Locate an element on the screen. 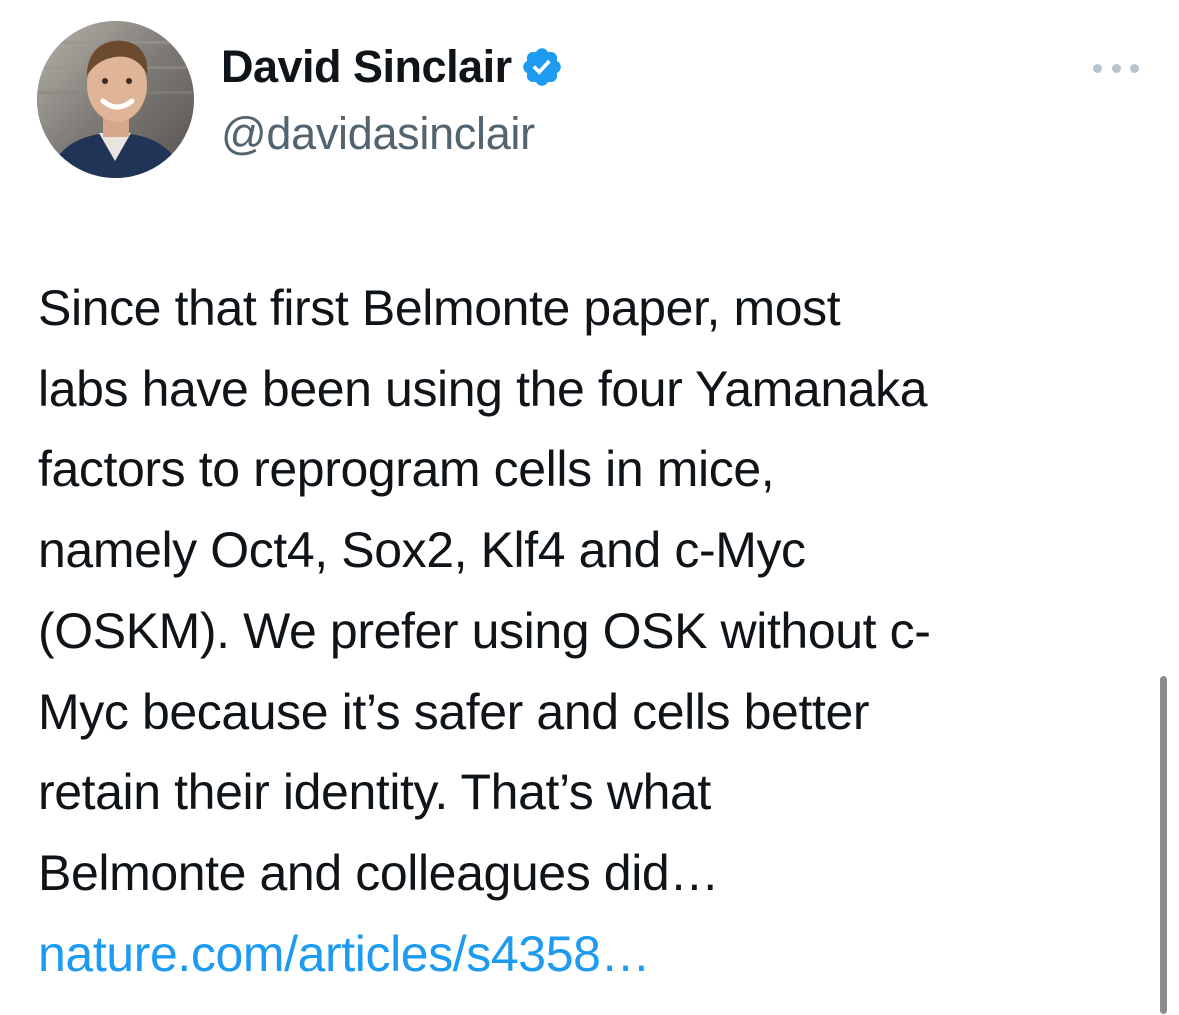  tweet-text-line: Since that first Belmonte paper, most is located at coordinates (439, 308).